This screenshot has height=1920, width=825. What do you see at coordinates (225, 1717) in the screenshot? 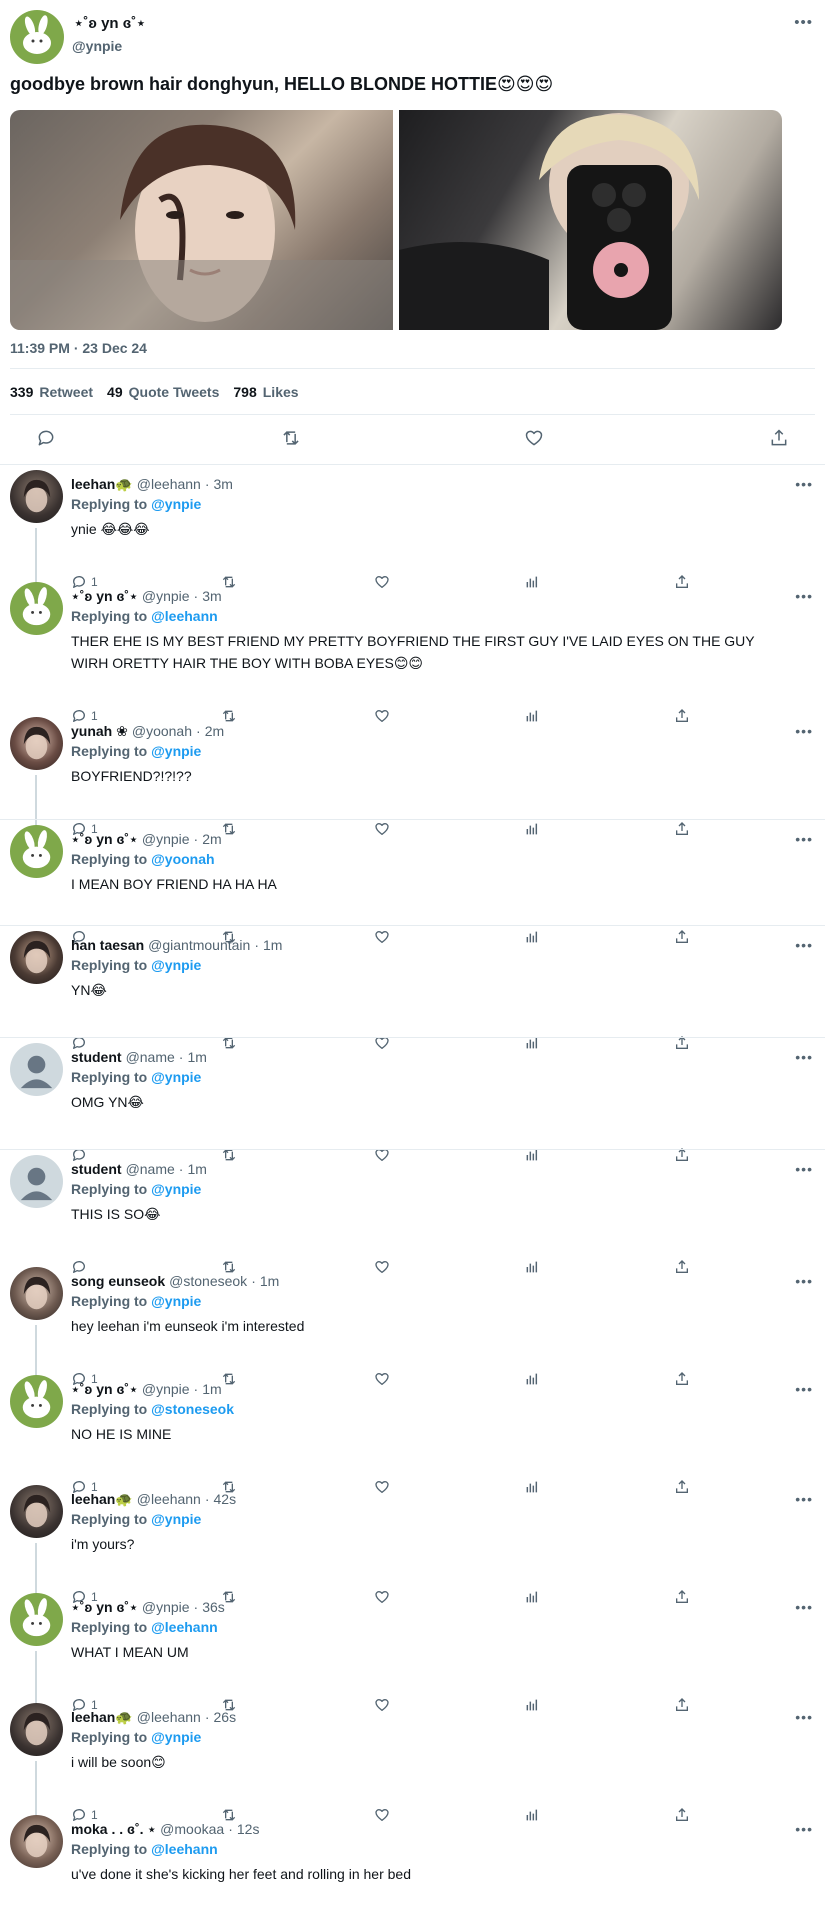
I see `time-ago: 26s` at bounding box center [225, 1717].